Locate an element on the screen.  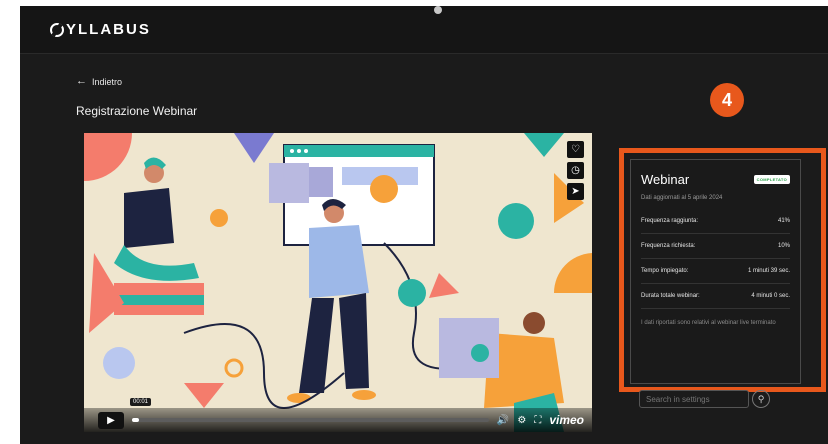
back-link: ← Indietro is located at coordinates (99, 81).